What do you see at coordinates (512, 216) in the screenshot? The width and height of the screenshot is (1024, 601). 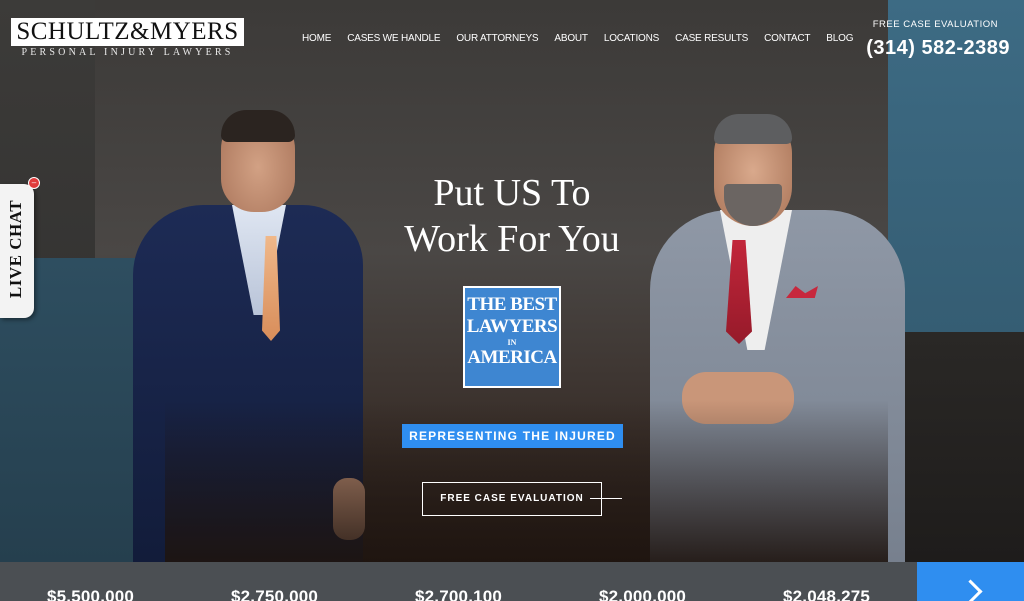 I see `hero-headline: Put US To Work For You` at bounding box center [512, 216].